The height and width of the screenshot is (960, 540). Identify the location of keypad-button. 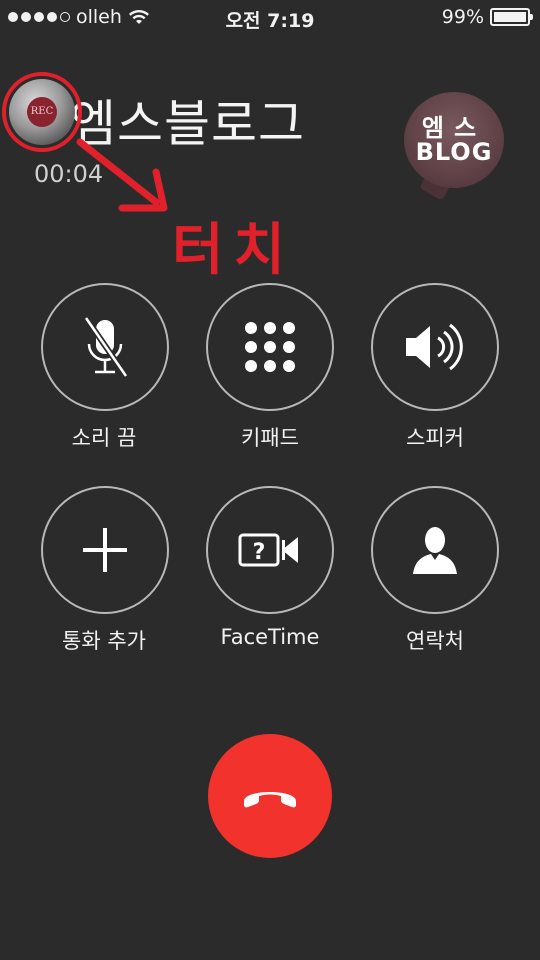
(270, 347).